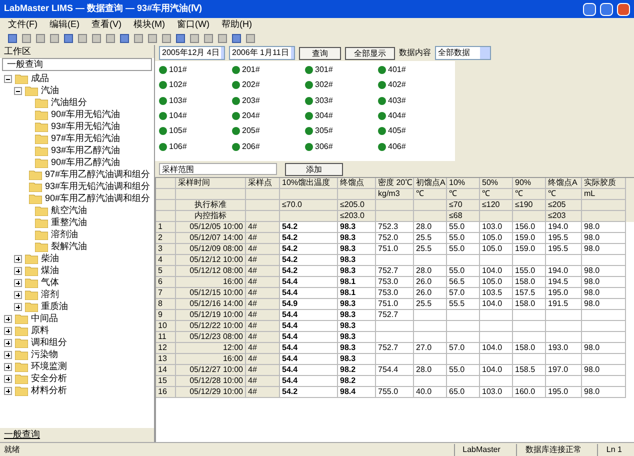 This screenshot has width=634, height=456. Describe the element at coordinates (397, 131) in the screenshot. I see `sample-point-label: 405#` at that location.